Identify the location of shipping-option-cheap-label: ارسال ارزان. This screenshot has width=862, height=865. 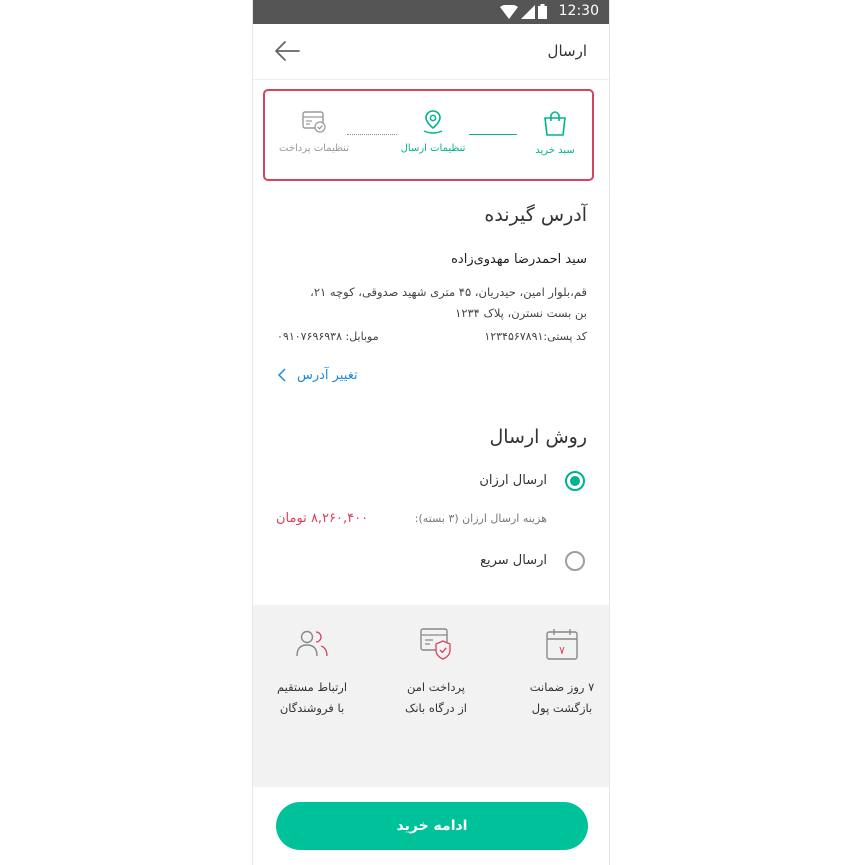
(513, 480).